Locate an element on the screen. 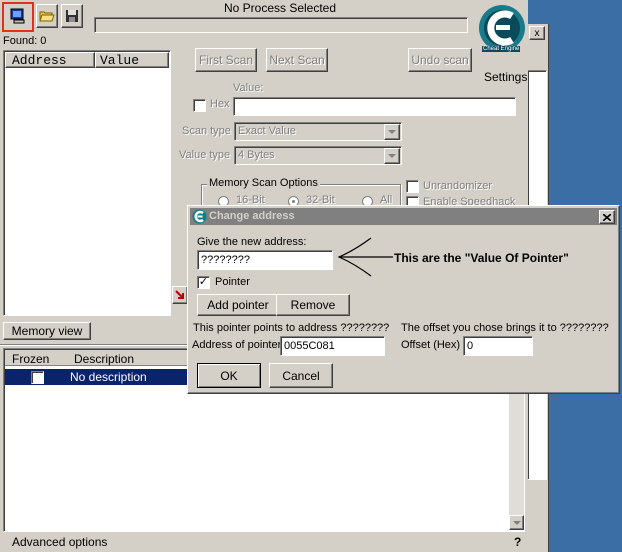  column-value: Value is located at coordinates (132, 60).